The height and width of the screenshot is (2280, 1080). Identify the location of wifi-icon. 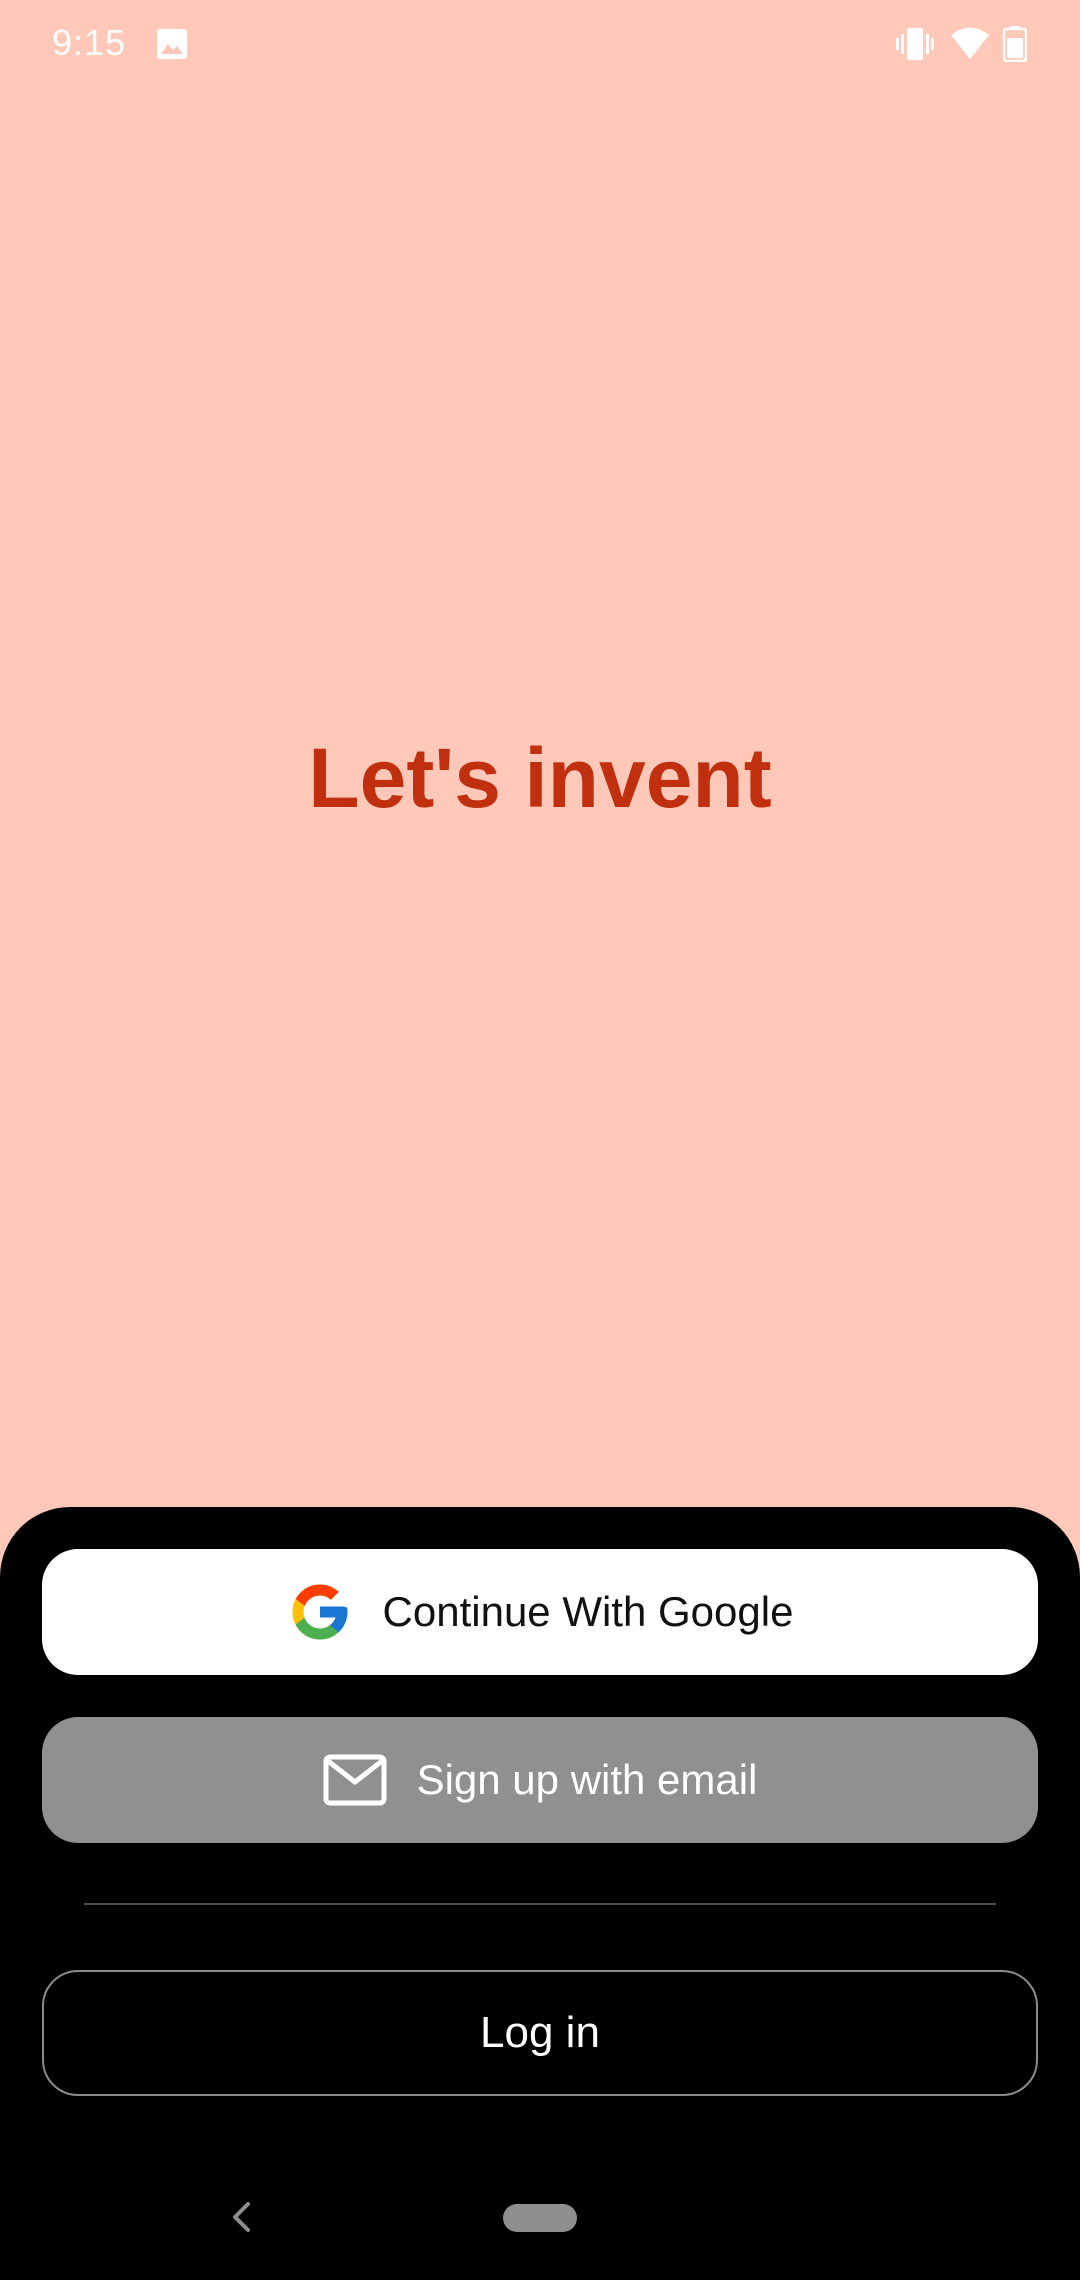
(970, 45).